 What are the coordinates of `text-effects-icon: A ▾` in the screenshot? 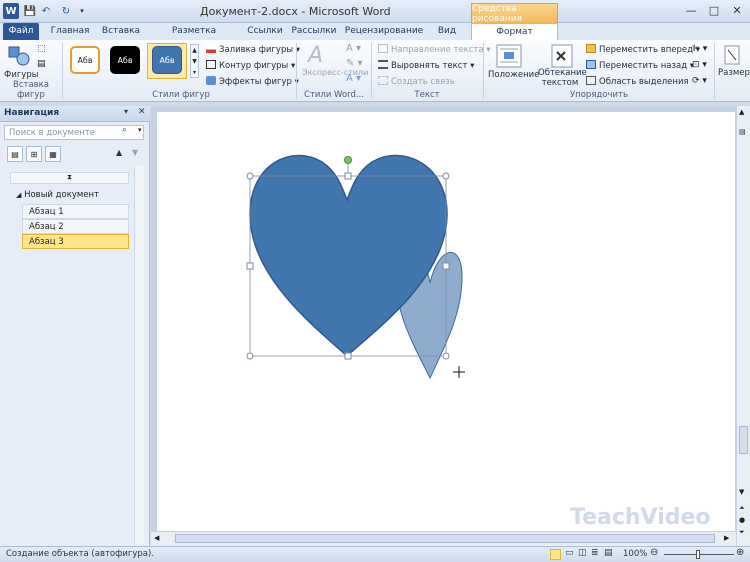 It's located at (353, 78).